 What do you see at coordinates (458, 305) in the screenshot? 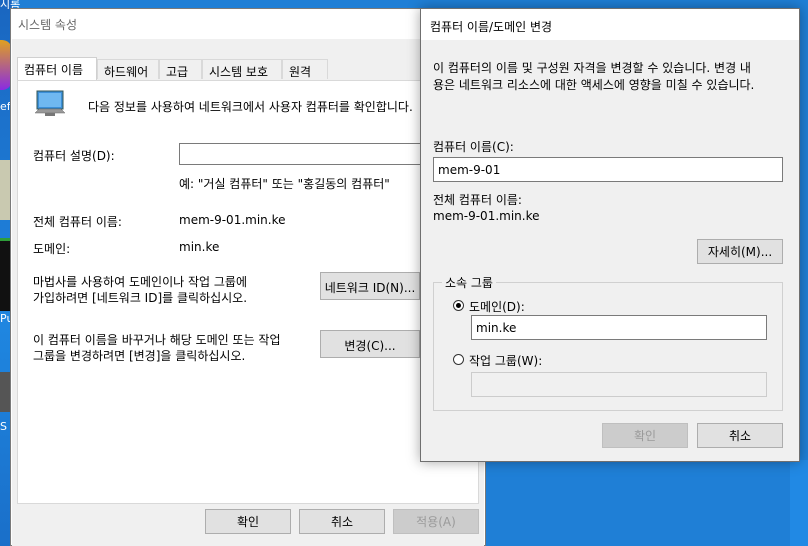
I see `domain-radio` at bounding box center [458, 305].